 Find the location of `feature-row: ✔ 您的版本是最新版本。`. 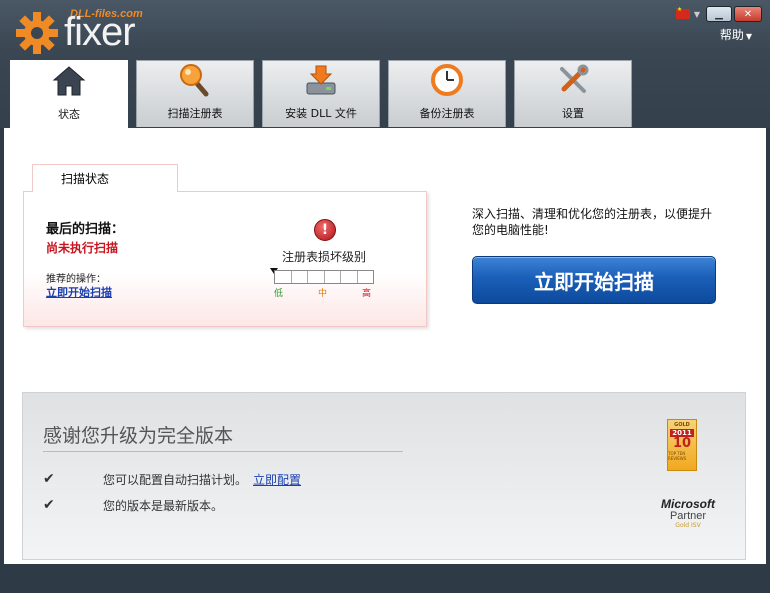

feature-row: ✔ 您的版本是最新版本。 is located at coordinates (133, 505).